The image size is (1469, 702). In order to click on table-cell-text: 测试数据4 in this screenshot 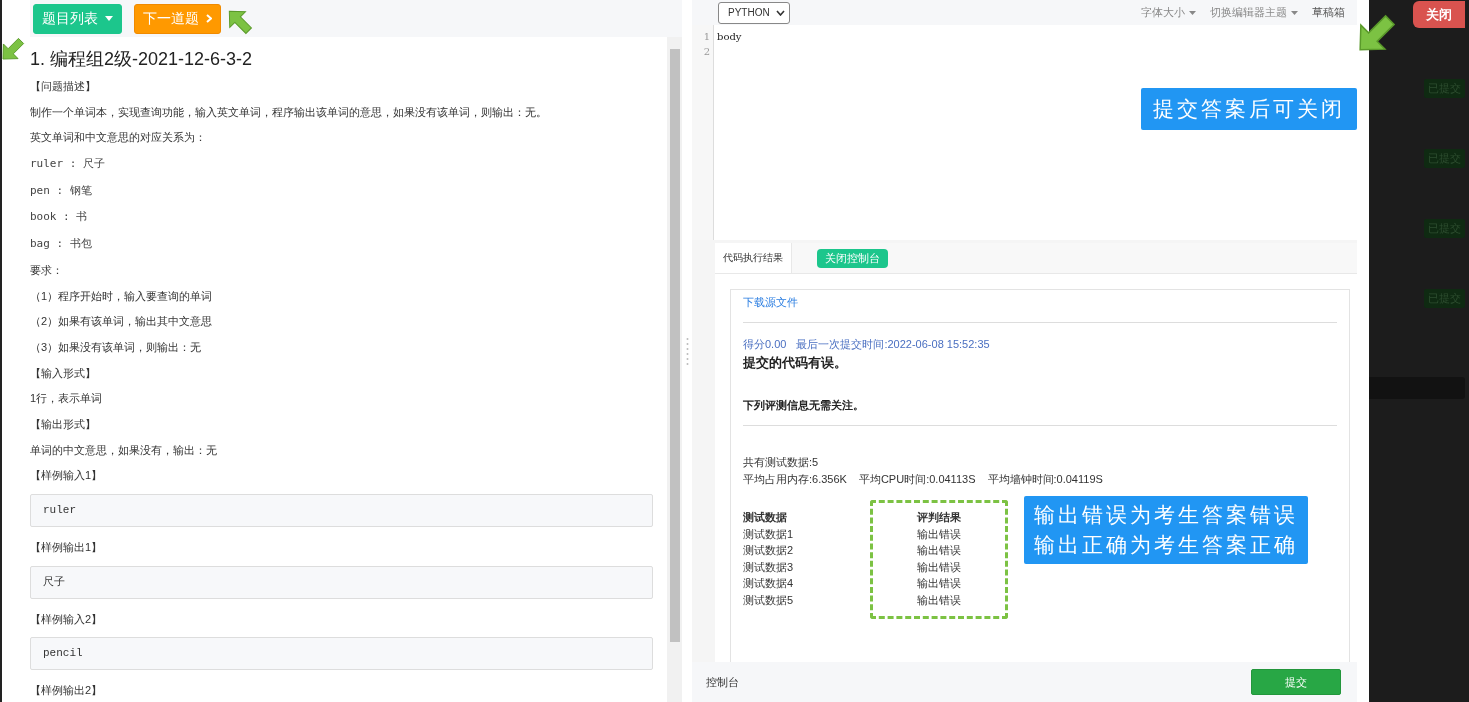, I will do `click(769, 583)`.